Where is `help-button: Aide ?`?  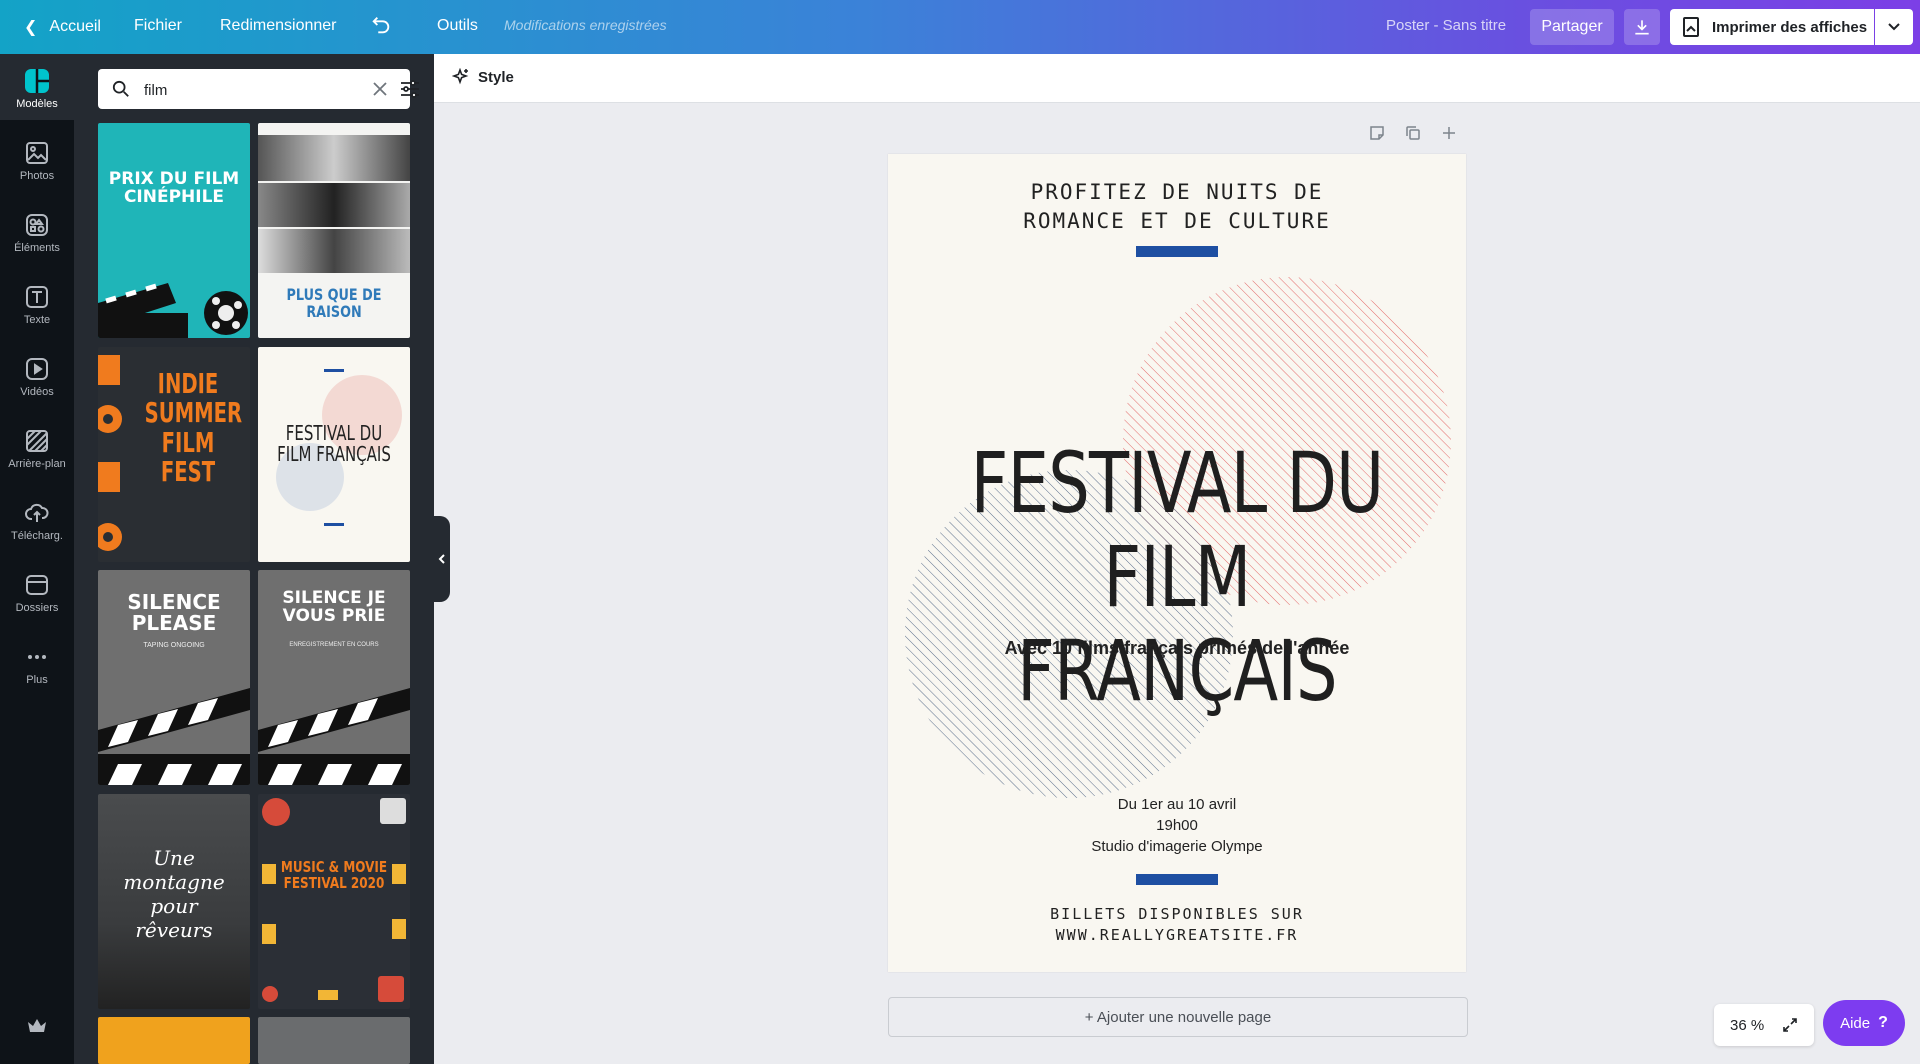 help-button: Aide ? is located at coordinates (1864, 1023).